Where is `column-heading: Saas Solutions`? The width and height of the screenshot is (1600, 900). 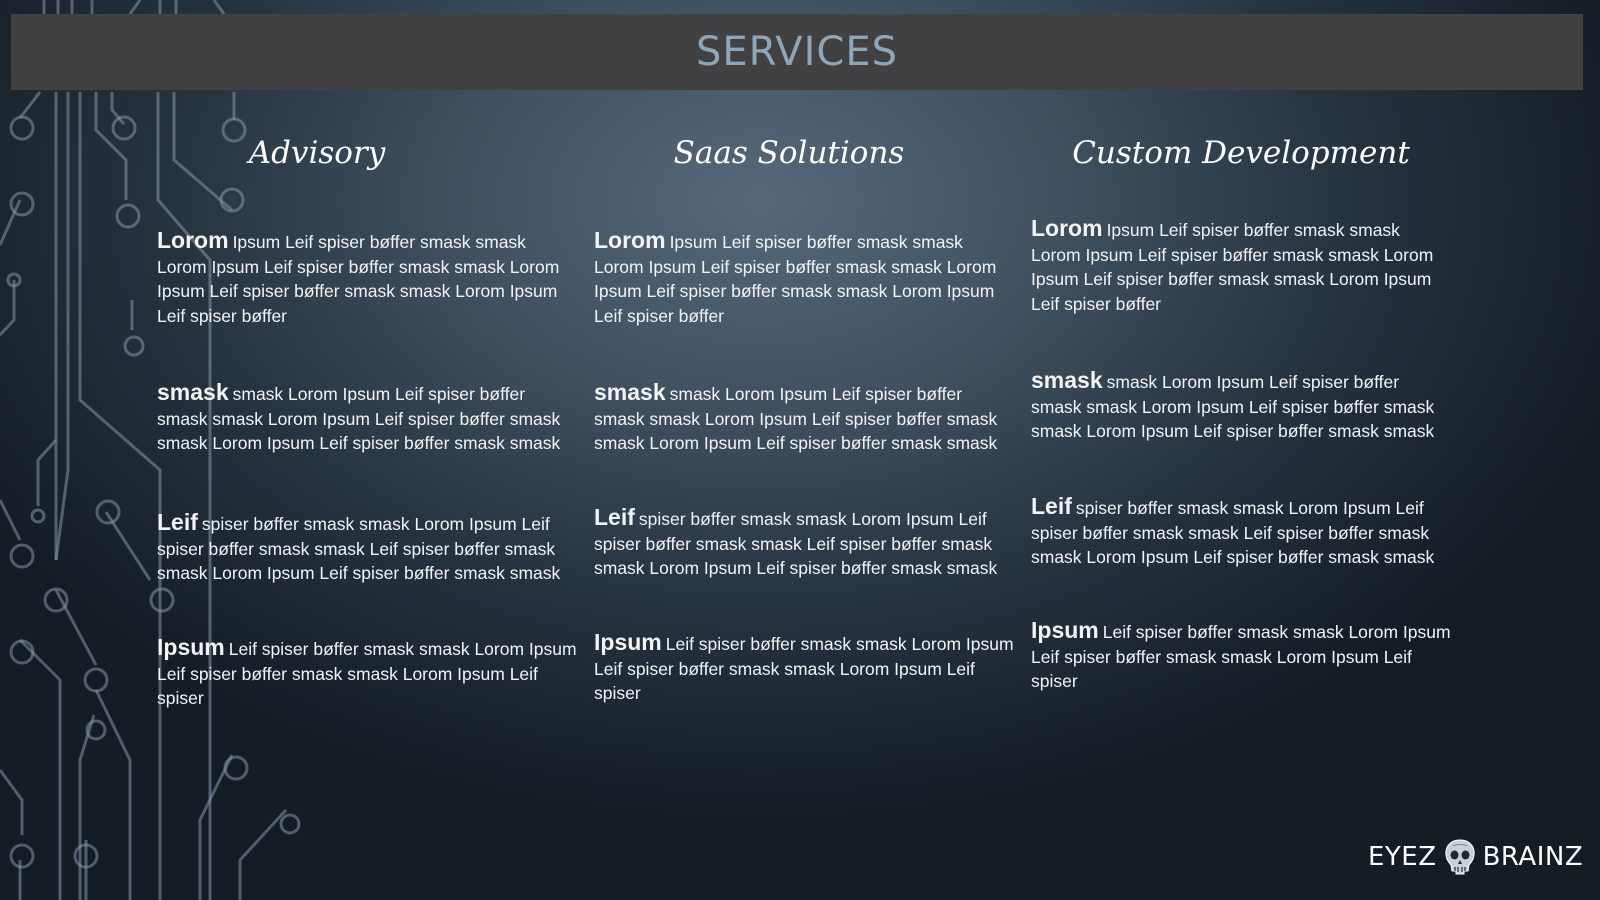
column-heading: Saas Solutions is located at coordinates (789, 153).